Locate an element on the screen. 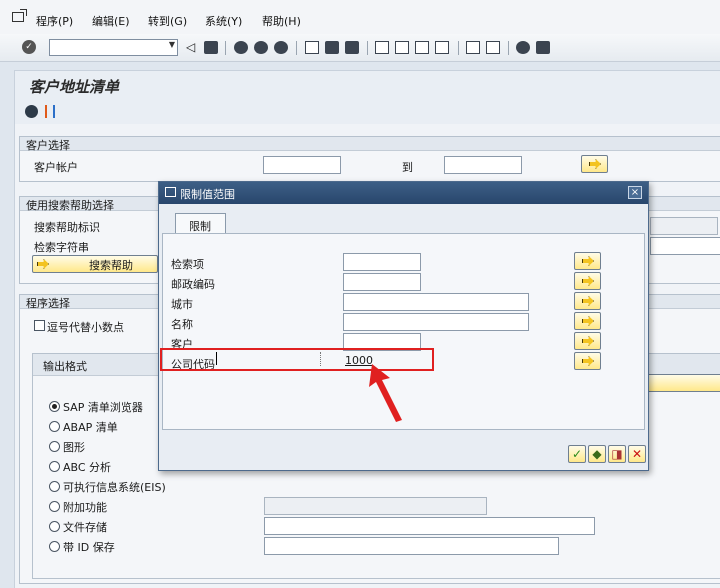 Image resolution: width=720 pixels, height=588 pixels. additional-function-input is located at coordinates (375, 506).